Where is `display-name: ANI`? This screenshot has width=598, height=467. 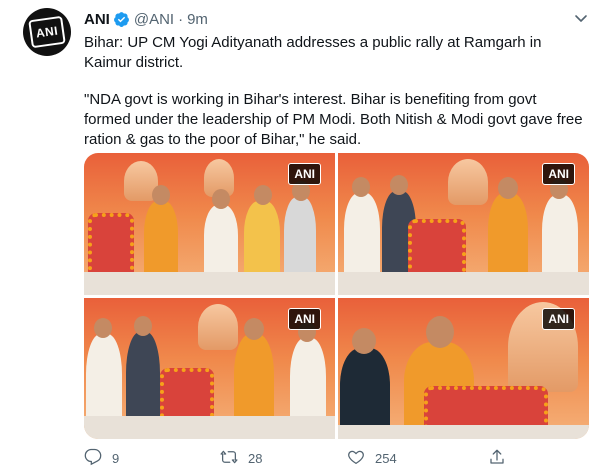
display-name: ANI is located at coordinates (97, 19).